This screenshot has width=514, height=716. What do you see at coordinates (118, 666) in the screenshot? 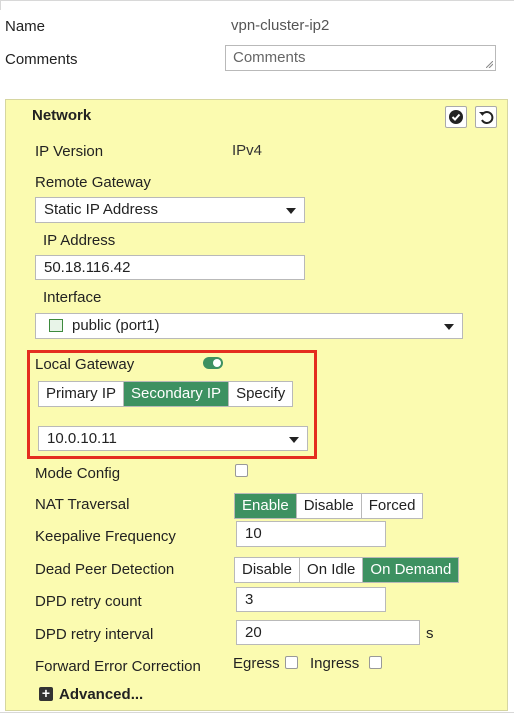
I see `fec-label: Forward Error Correction` at bounding box center [118, 666].